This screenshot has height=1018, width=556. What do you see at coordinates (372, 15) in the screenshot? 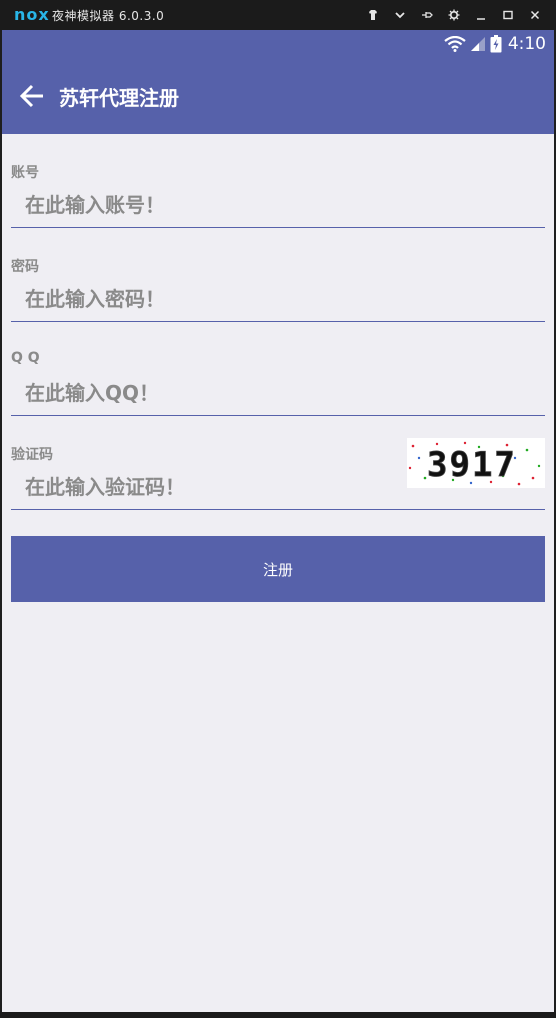
I see `skin-icon` at bounding box center [372, 15].